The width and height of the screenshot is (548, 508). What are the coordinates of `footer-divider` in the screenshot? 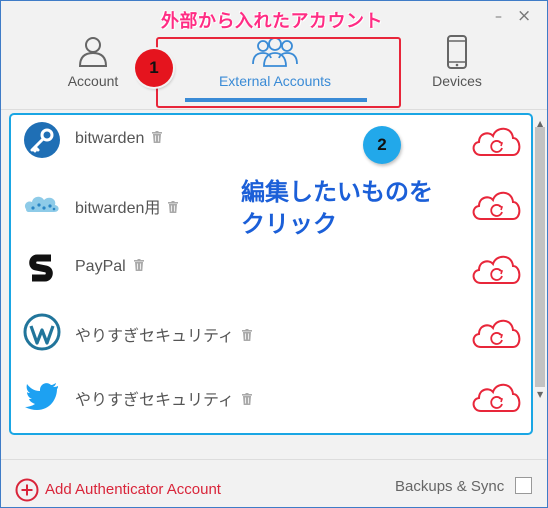 It's located at (274, 459).